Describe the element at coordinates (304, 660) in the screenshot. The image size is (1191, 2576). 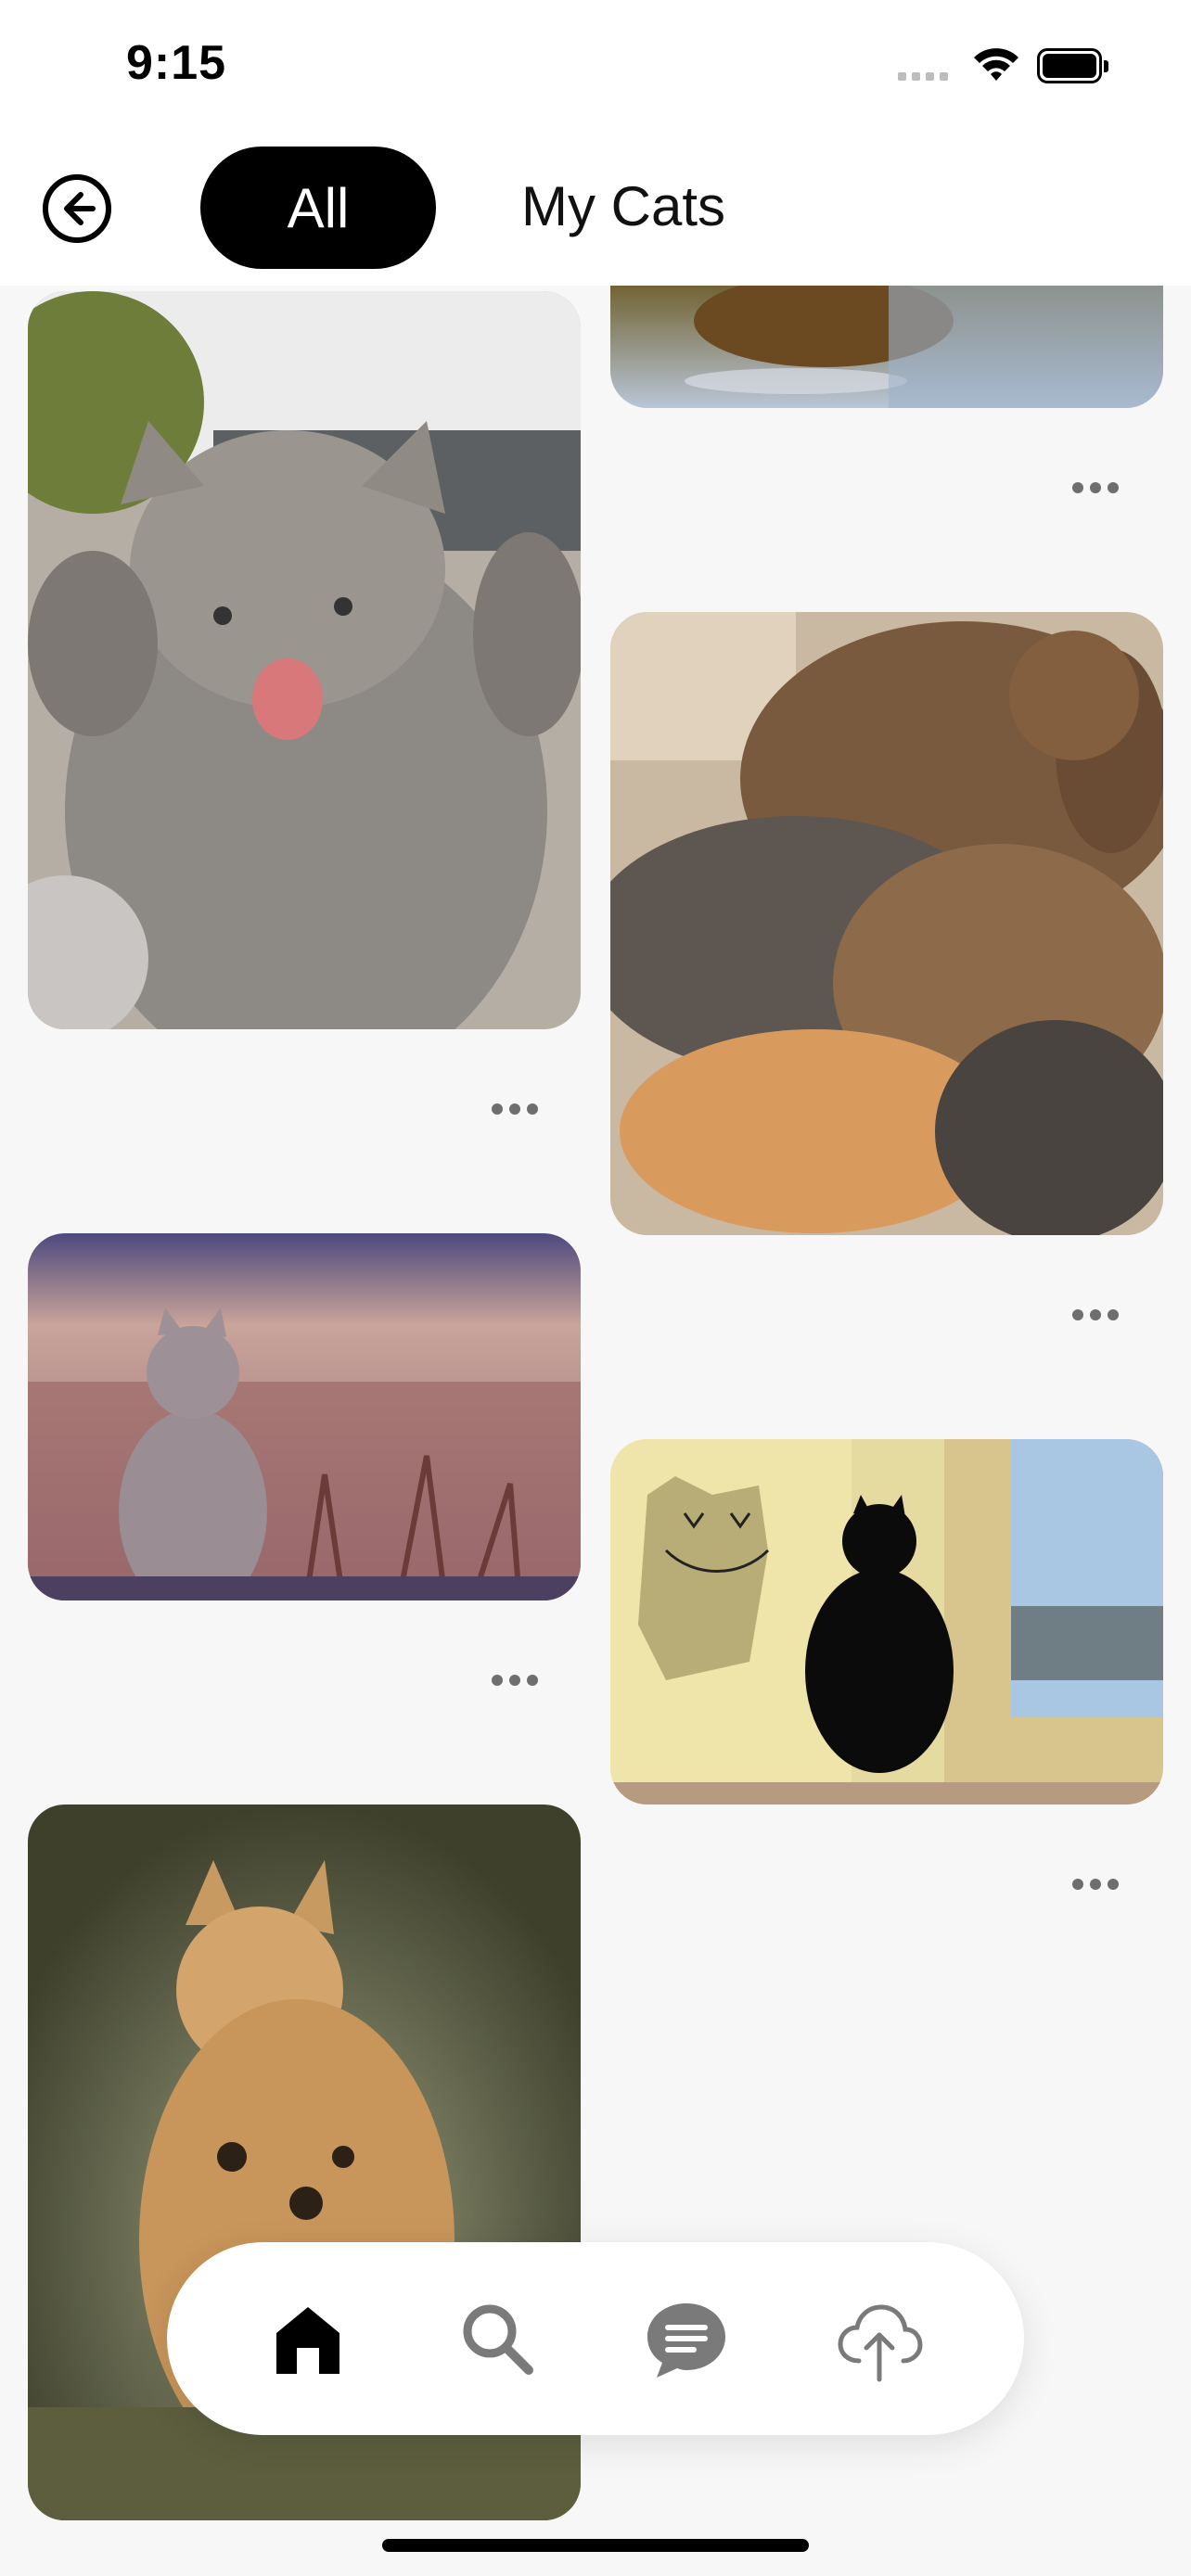
I see `gray-kitten-photo` at that location.